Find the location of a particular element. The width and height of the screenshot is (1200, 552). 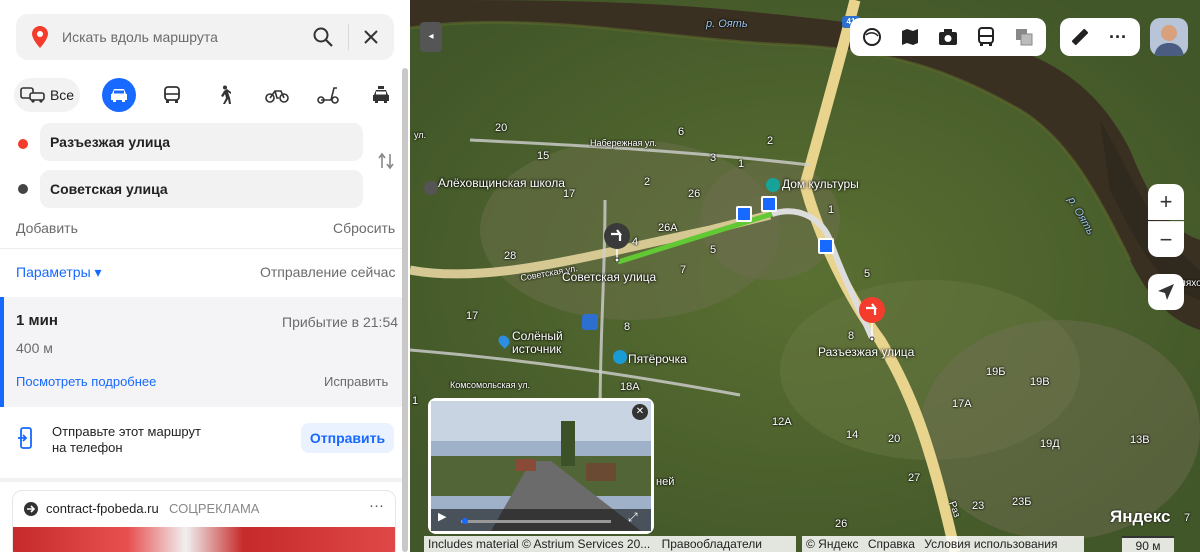

mode-bus-button is located at coordinates (172, 95).